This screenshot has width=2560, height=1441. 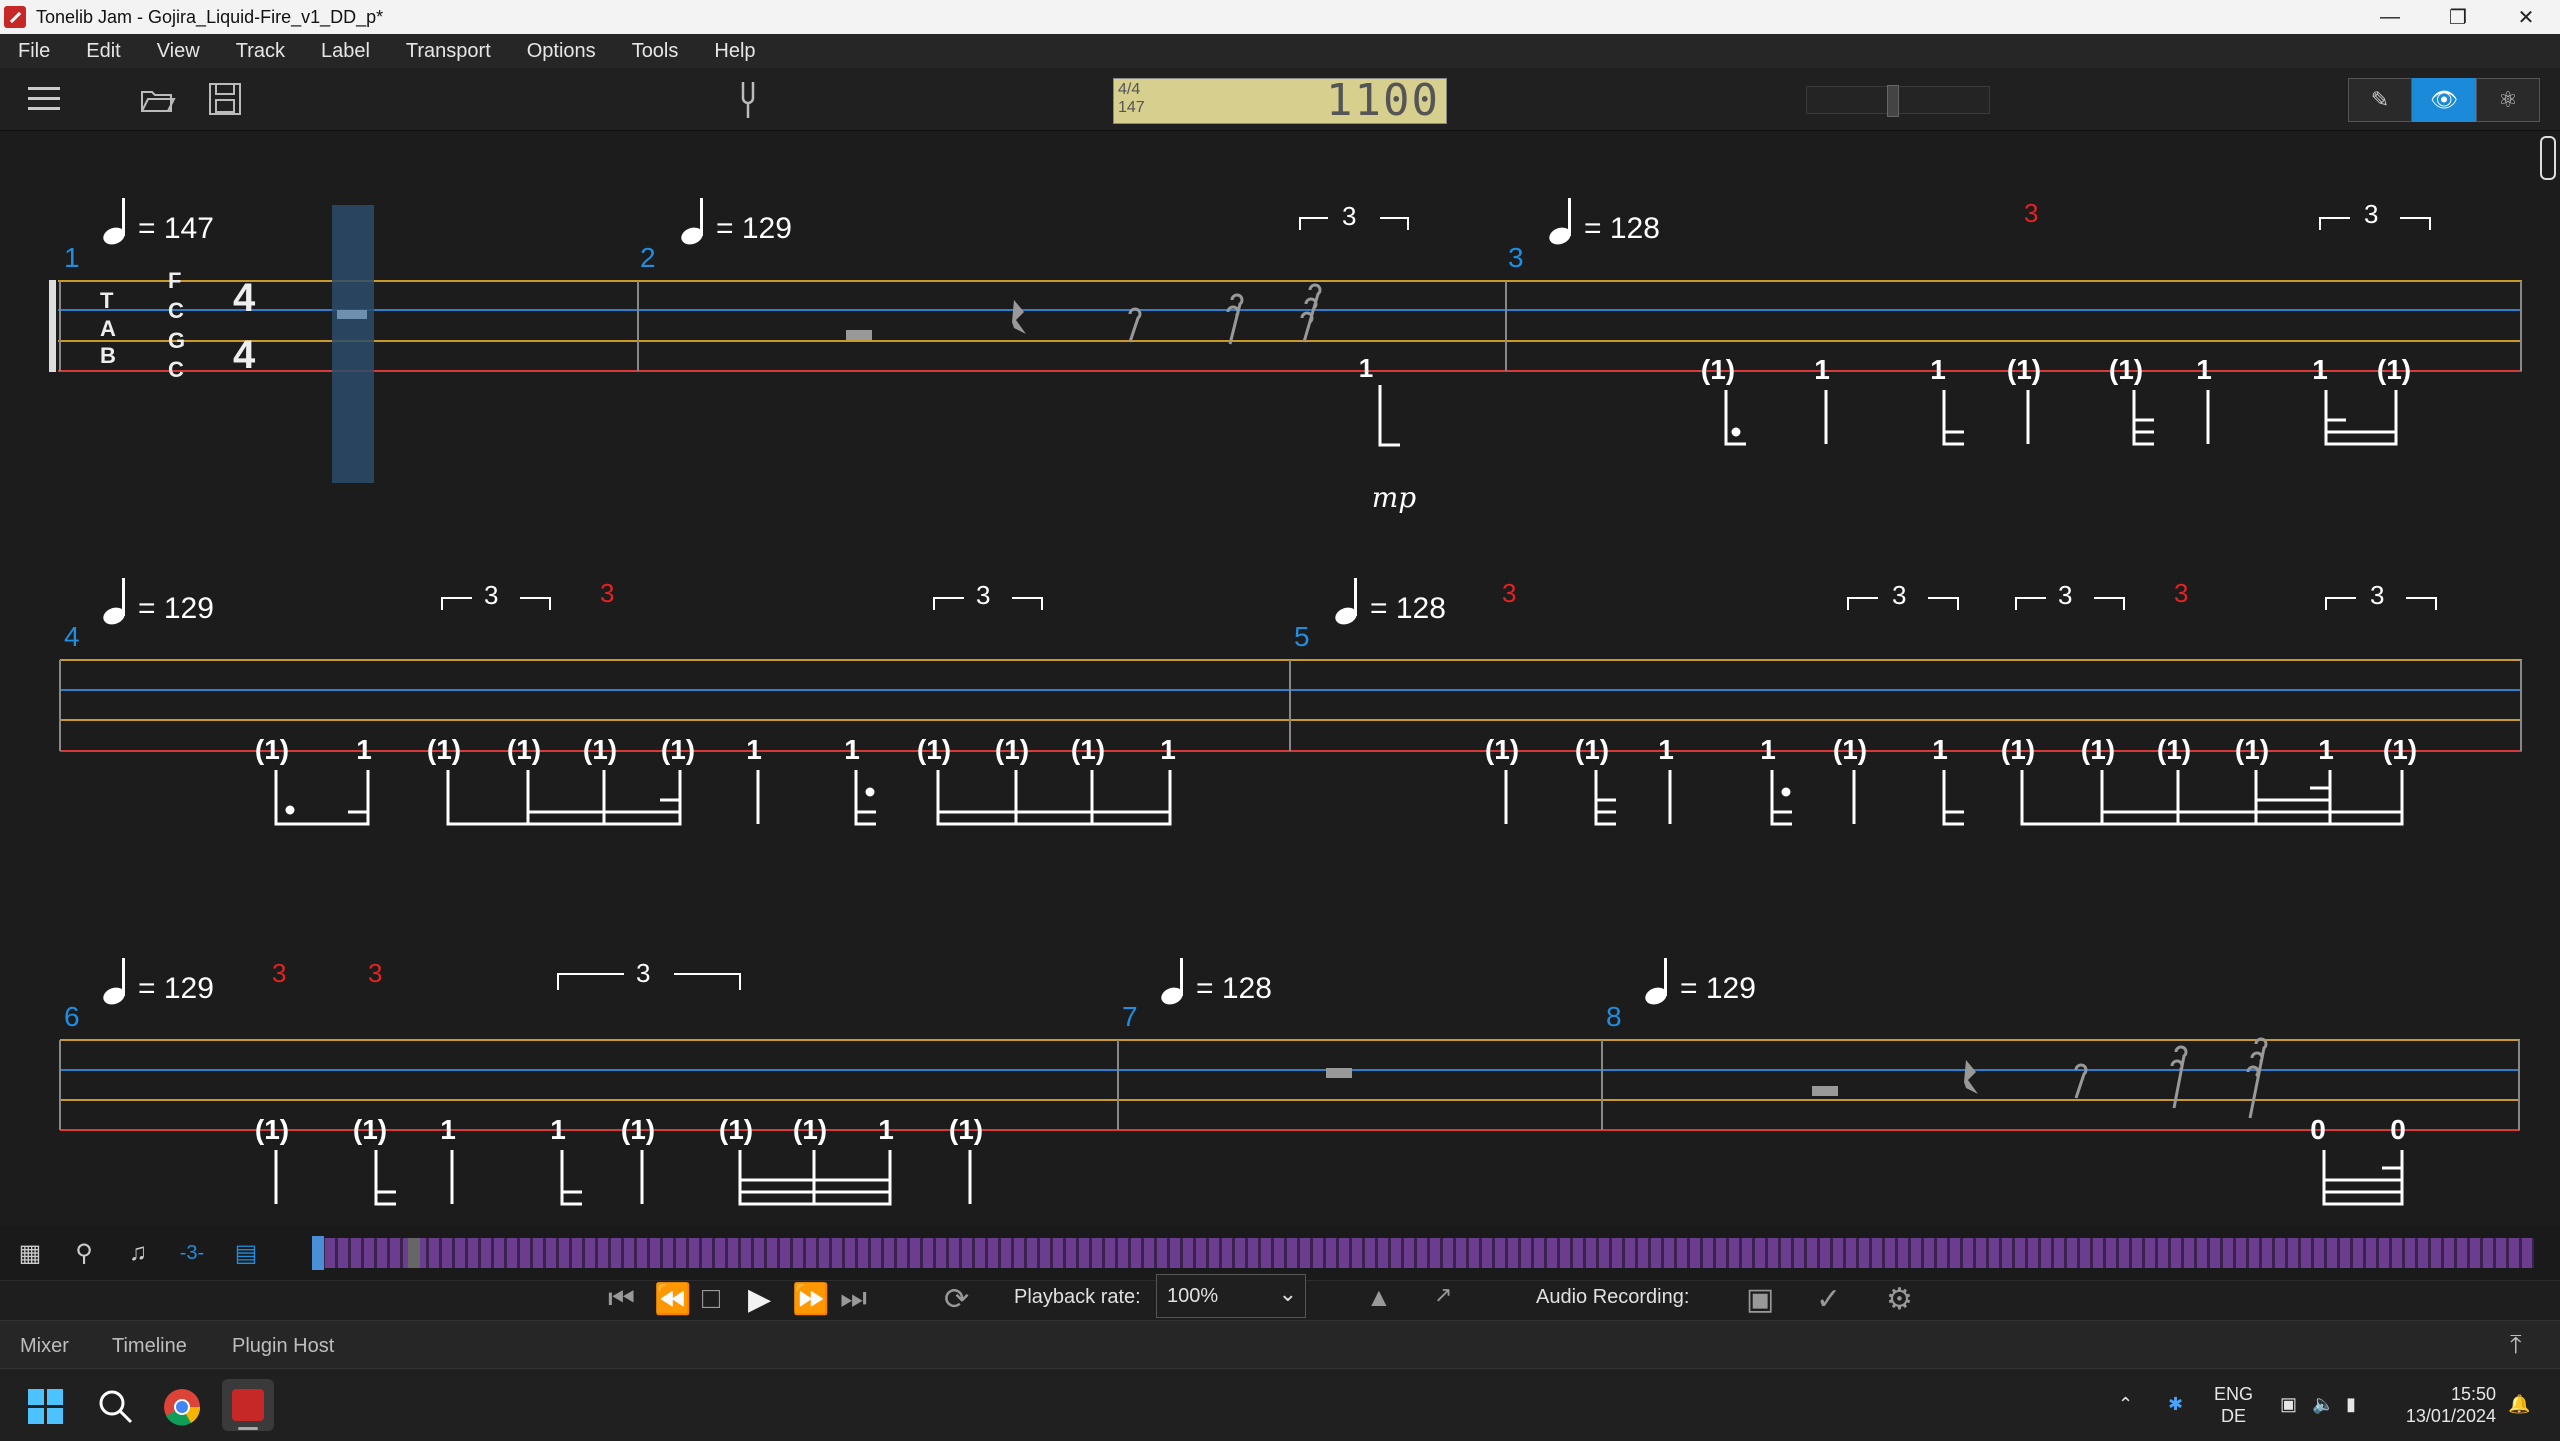 I want to click on fast-forward-icon: ⏩, so click(x=810, y=1299).